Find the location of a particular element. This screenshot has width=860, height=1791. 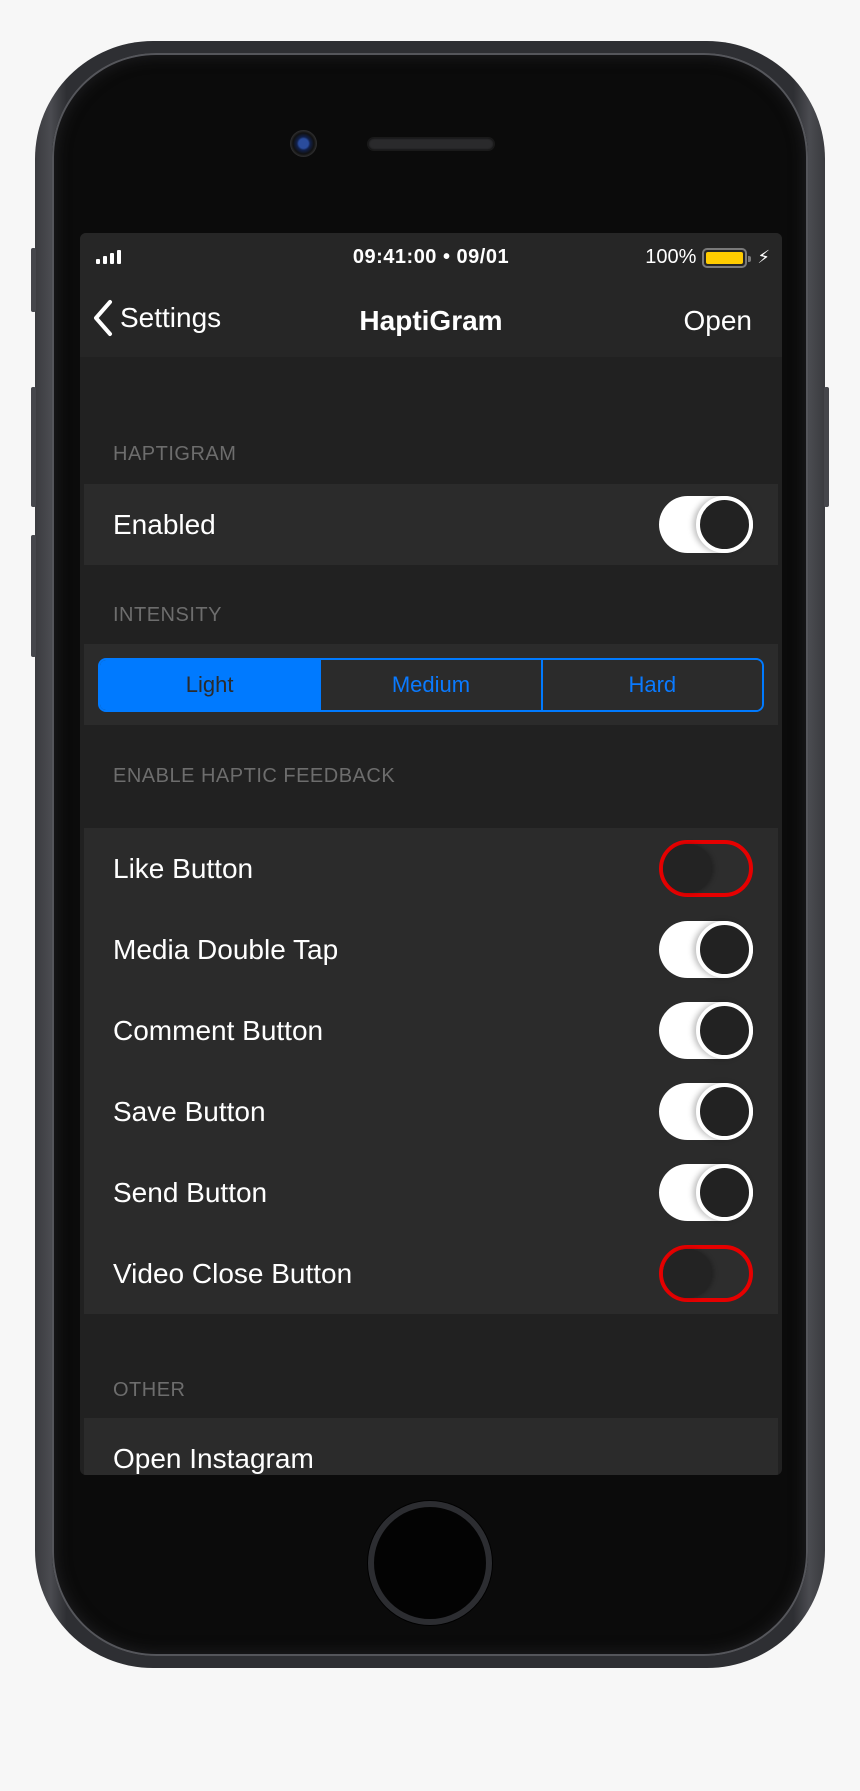

row-open-instagram: Open Instagram is located at coordinates (431, 1446).